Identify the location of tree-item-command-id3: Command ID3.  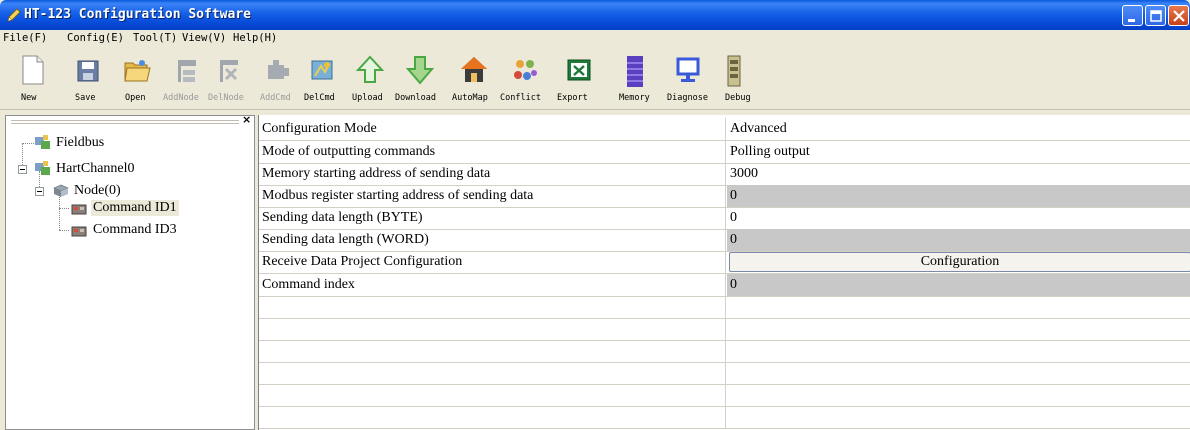
(140, 230).